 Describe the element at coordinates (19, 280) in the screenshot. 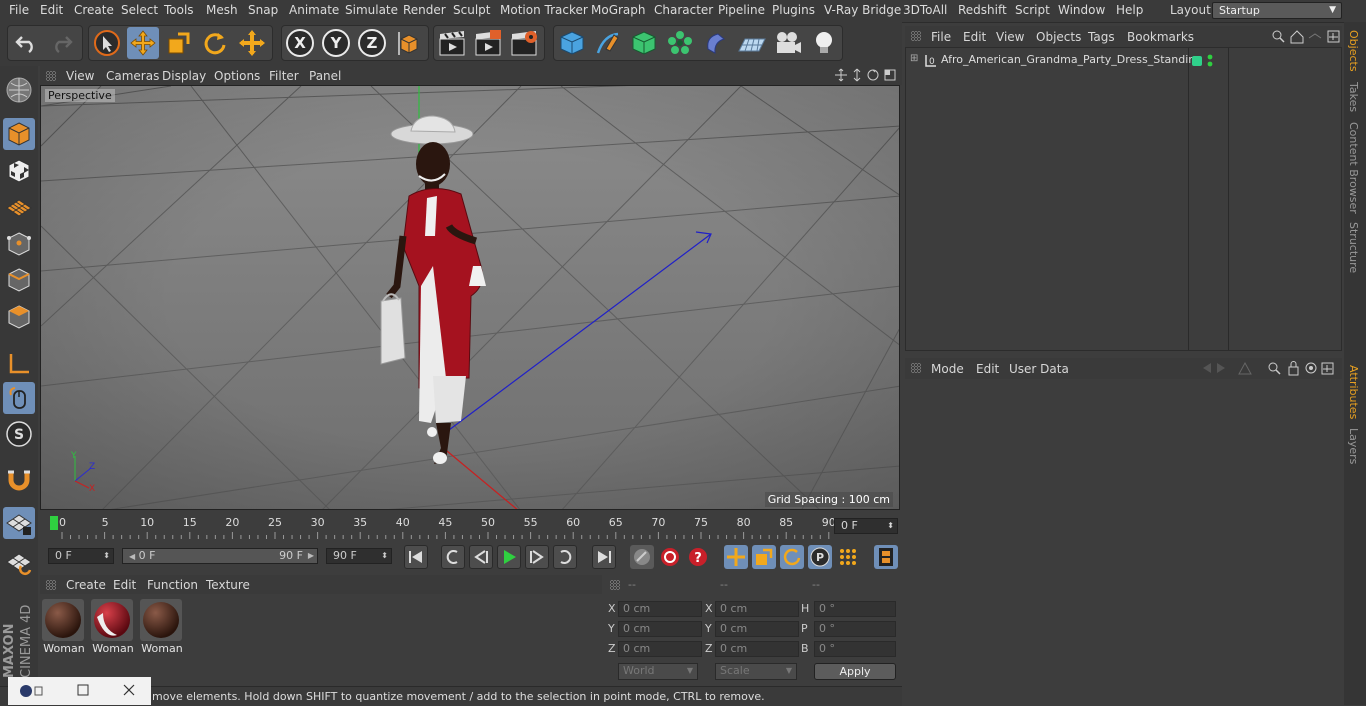

I see `edges-mode-button` at that location.